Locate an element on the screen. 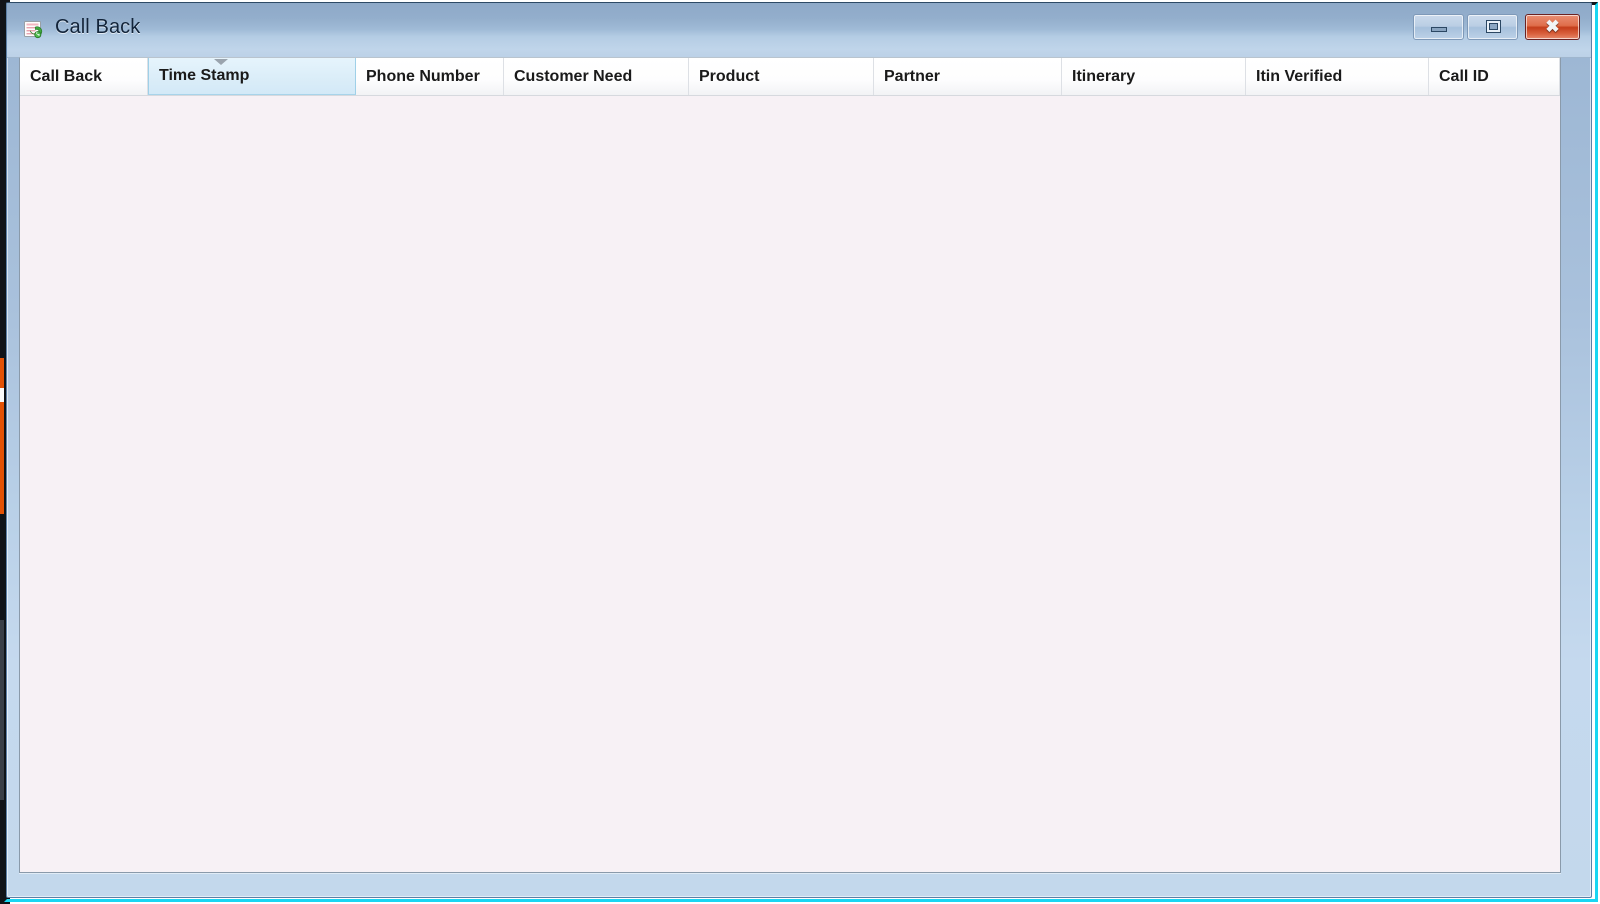 This screenshot has width=1600, height=904. column-header-label: Customer Need is located at coordinates (573, 76).